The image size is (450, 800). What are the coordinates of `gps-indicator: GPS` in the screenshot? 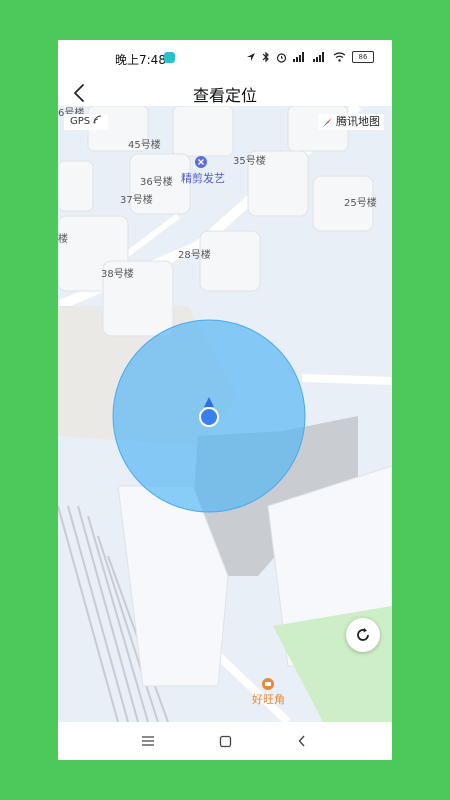 It's located at (86, 122).